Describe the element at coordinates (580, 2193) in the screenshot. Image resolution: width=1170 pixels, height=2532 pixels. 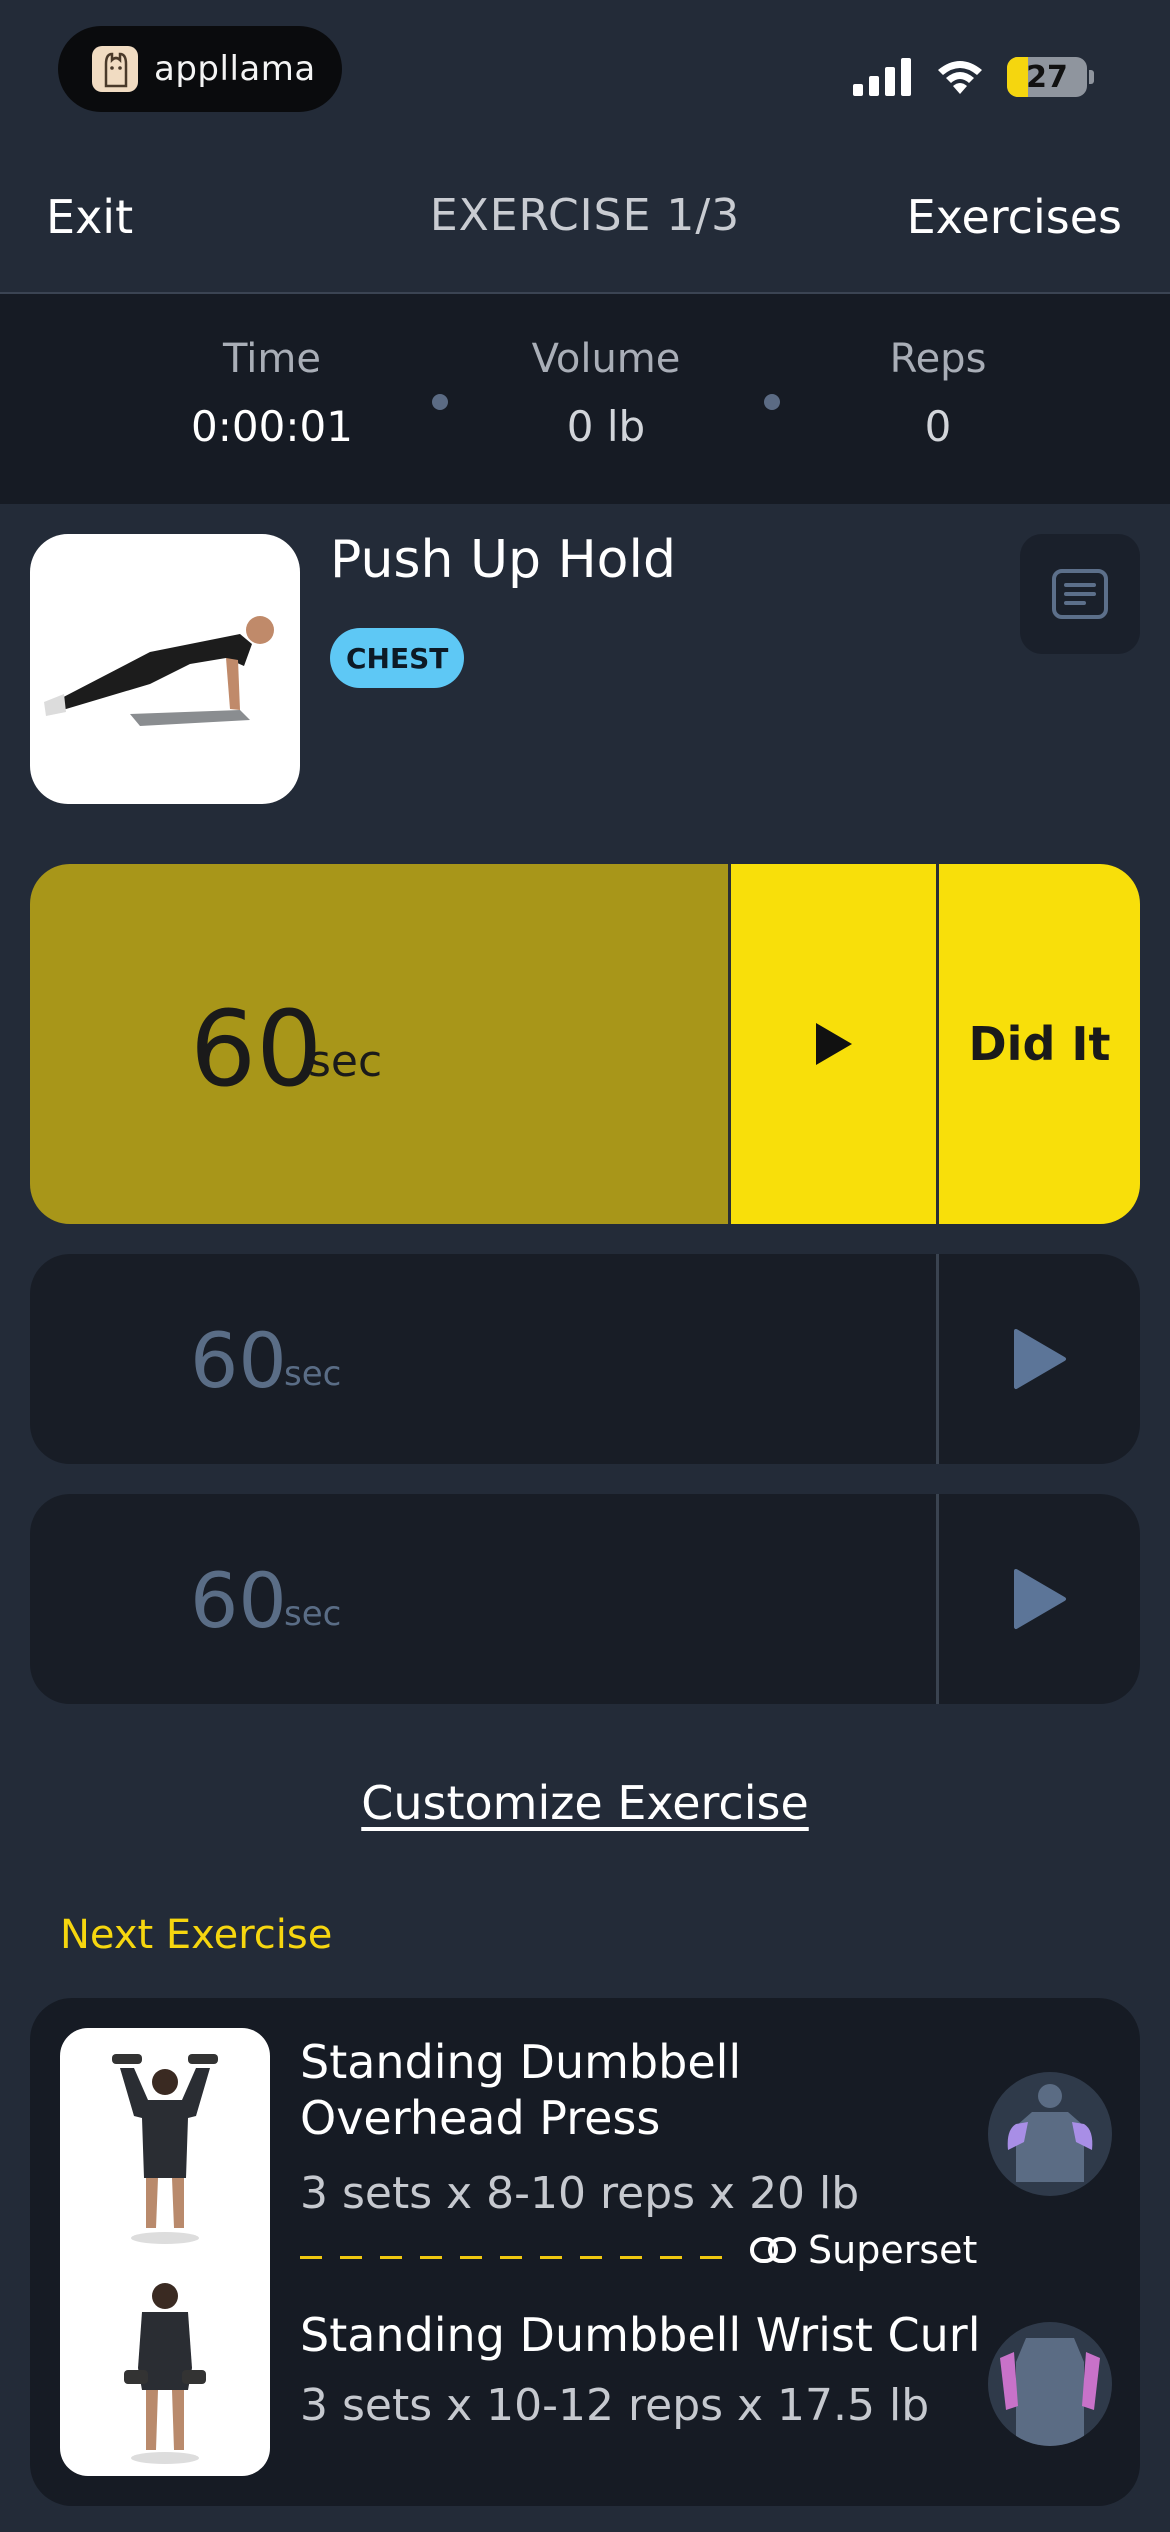
I see `next-exercise-1-meta: 3 sets x 8-10 reps x 20 lb` at that location.